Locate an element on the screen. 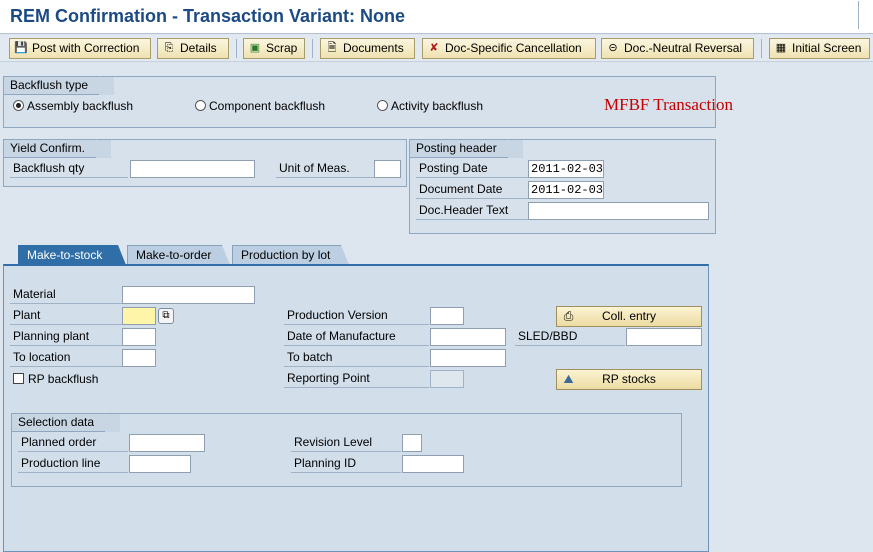  backflush-qty-input is located at coordinates (192, 169).